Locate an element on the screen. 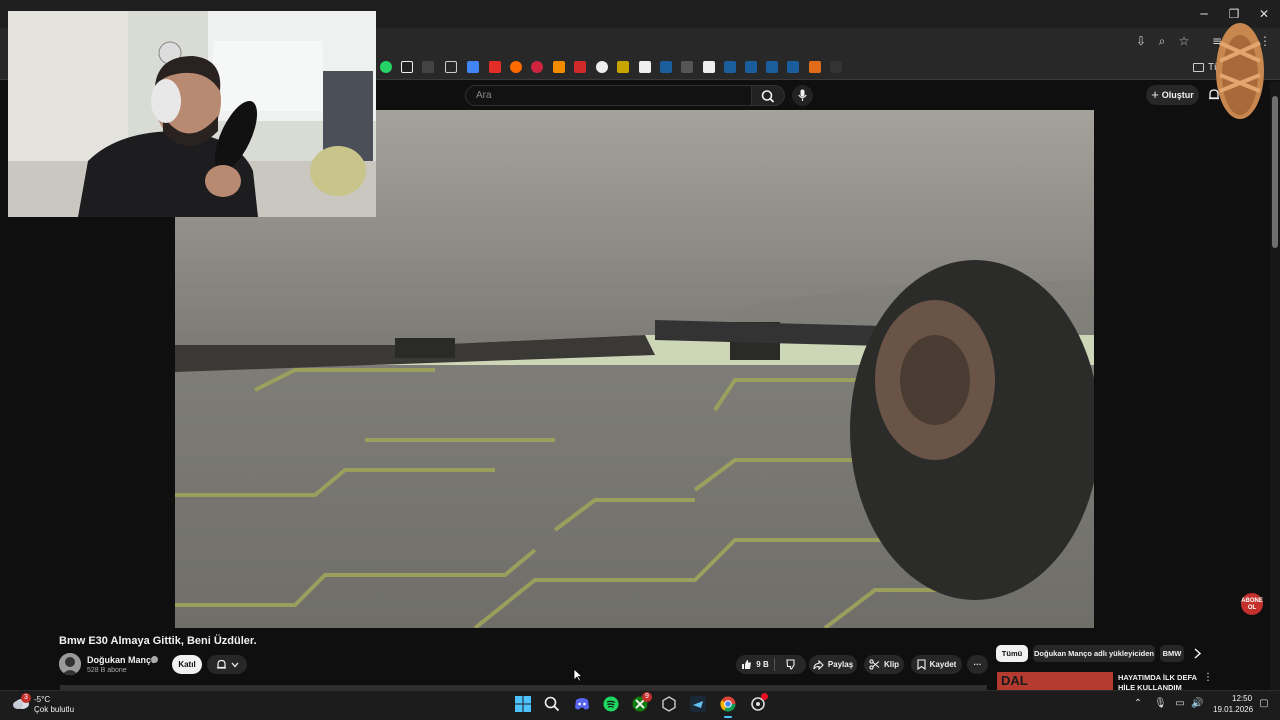  dislike-button is located at coordinates (791, 664).